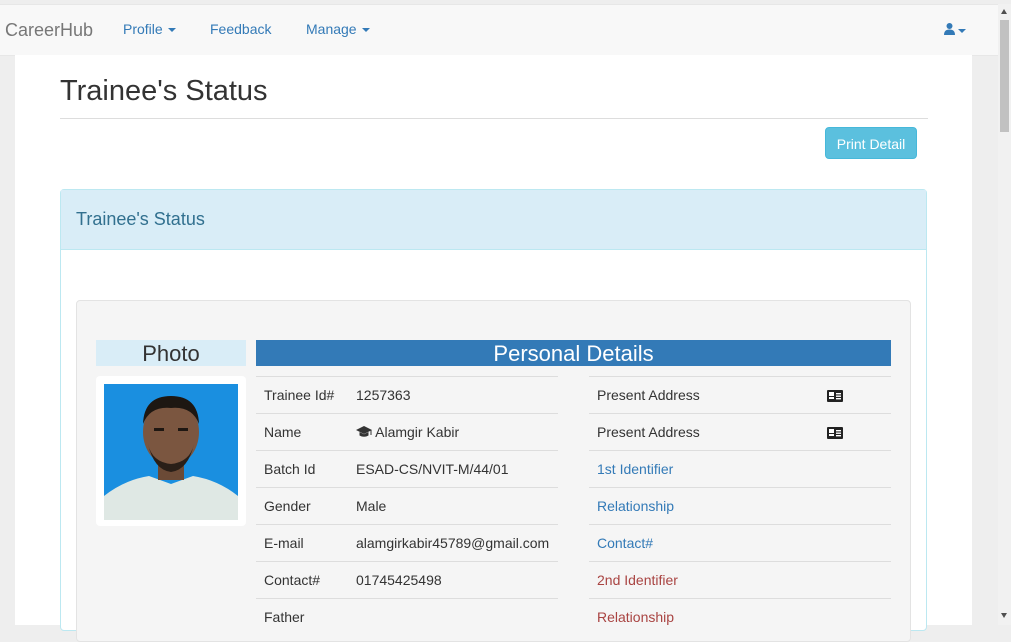 The height and width of the screenshot is (642, 1011). I want to click on row-value: 1257363, so click(453, 395).